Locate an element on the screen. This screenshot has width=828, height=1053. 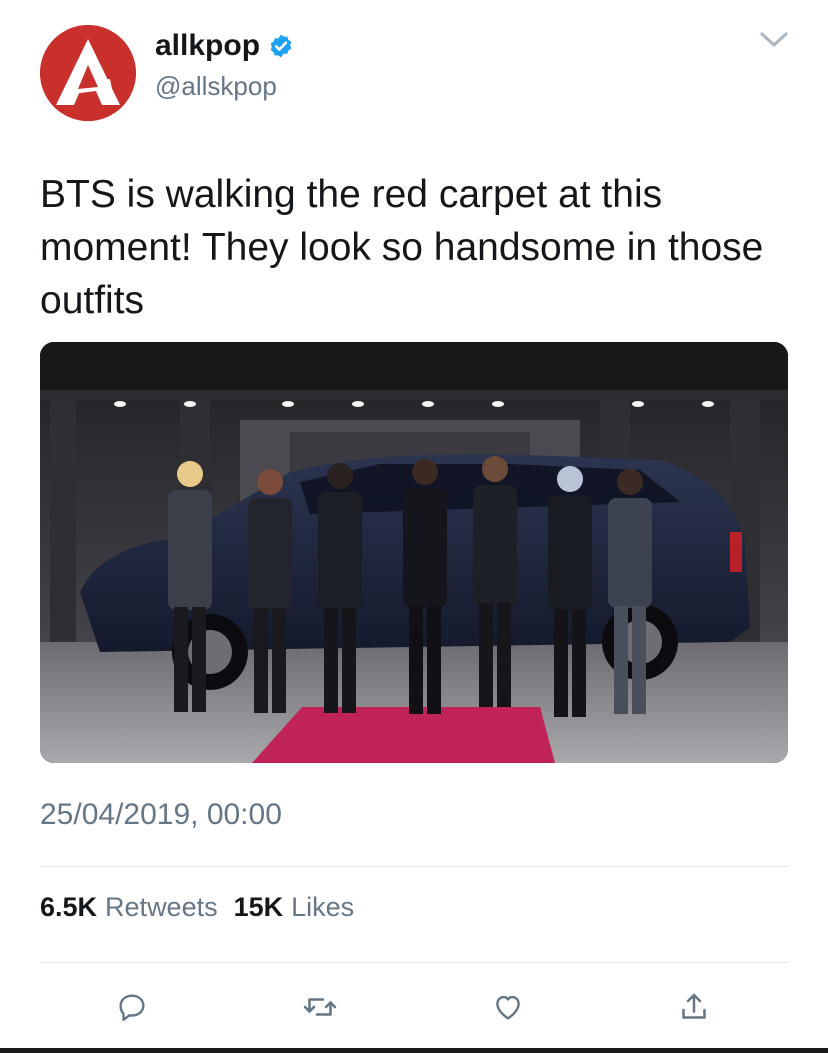
more-options-button is located at coordinates (774, 42).